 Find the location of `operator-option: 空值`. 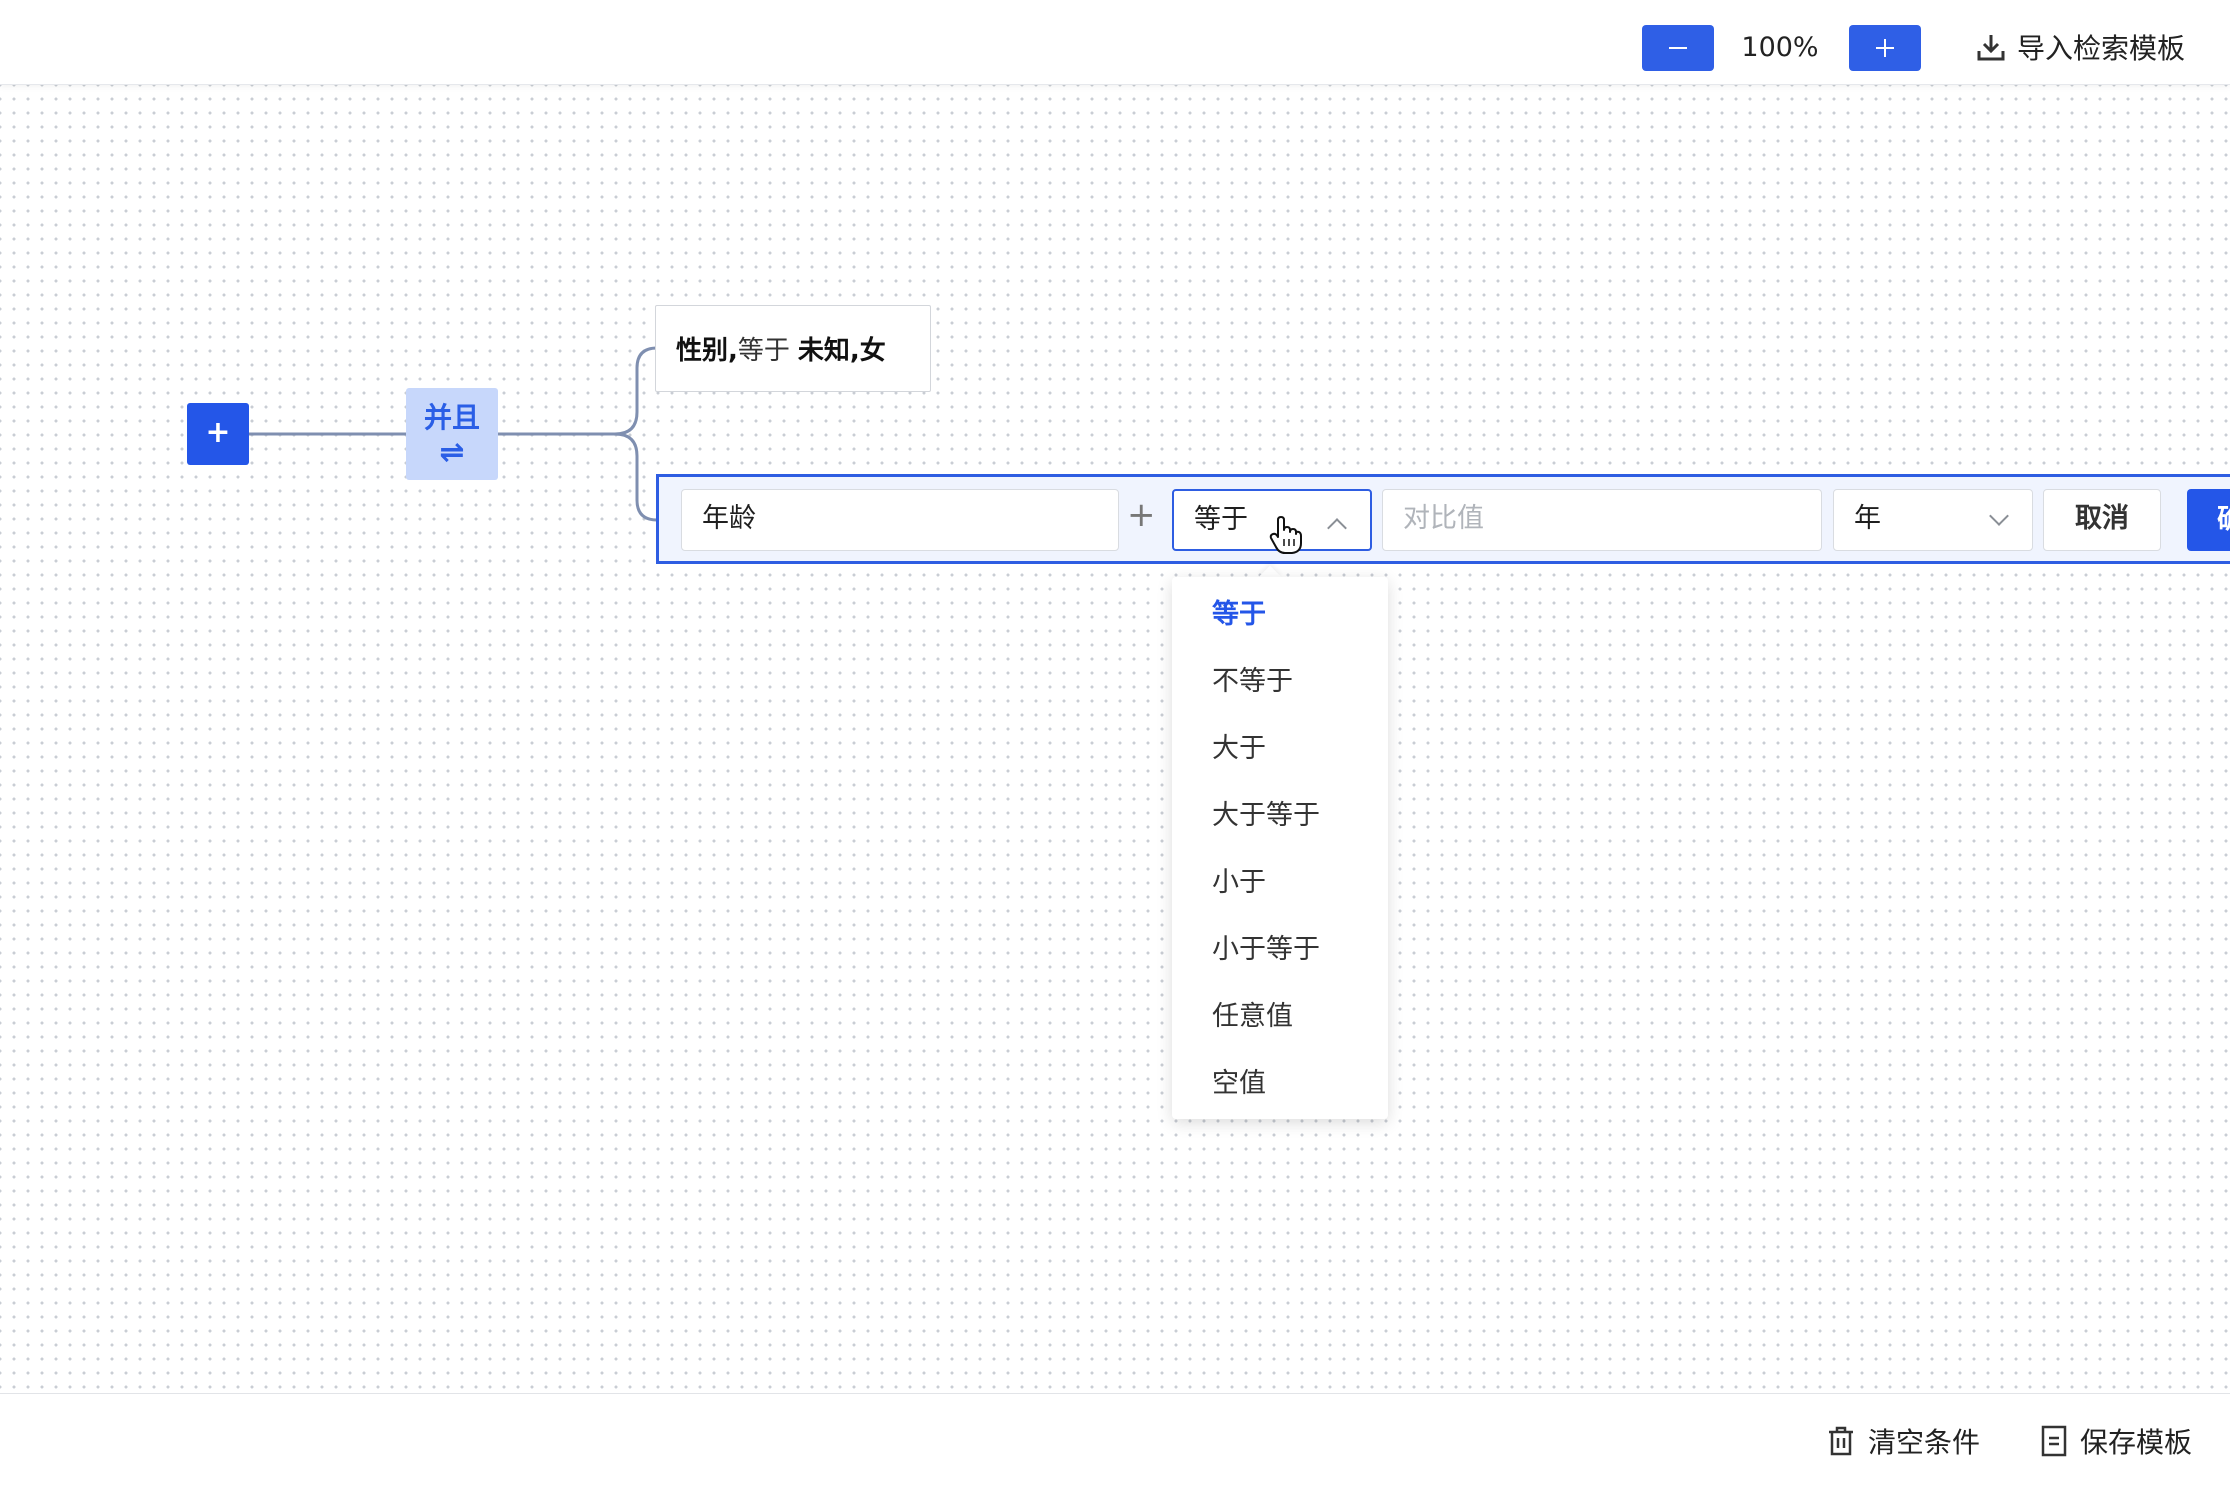

operator-option: 空值 is located at coordinates (1280, 1083).